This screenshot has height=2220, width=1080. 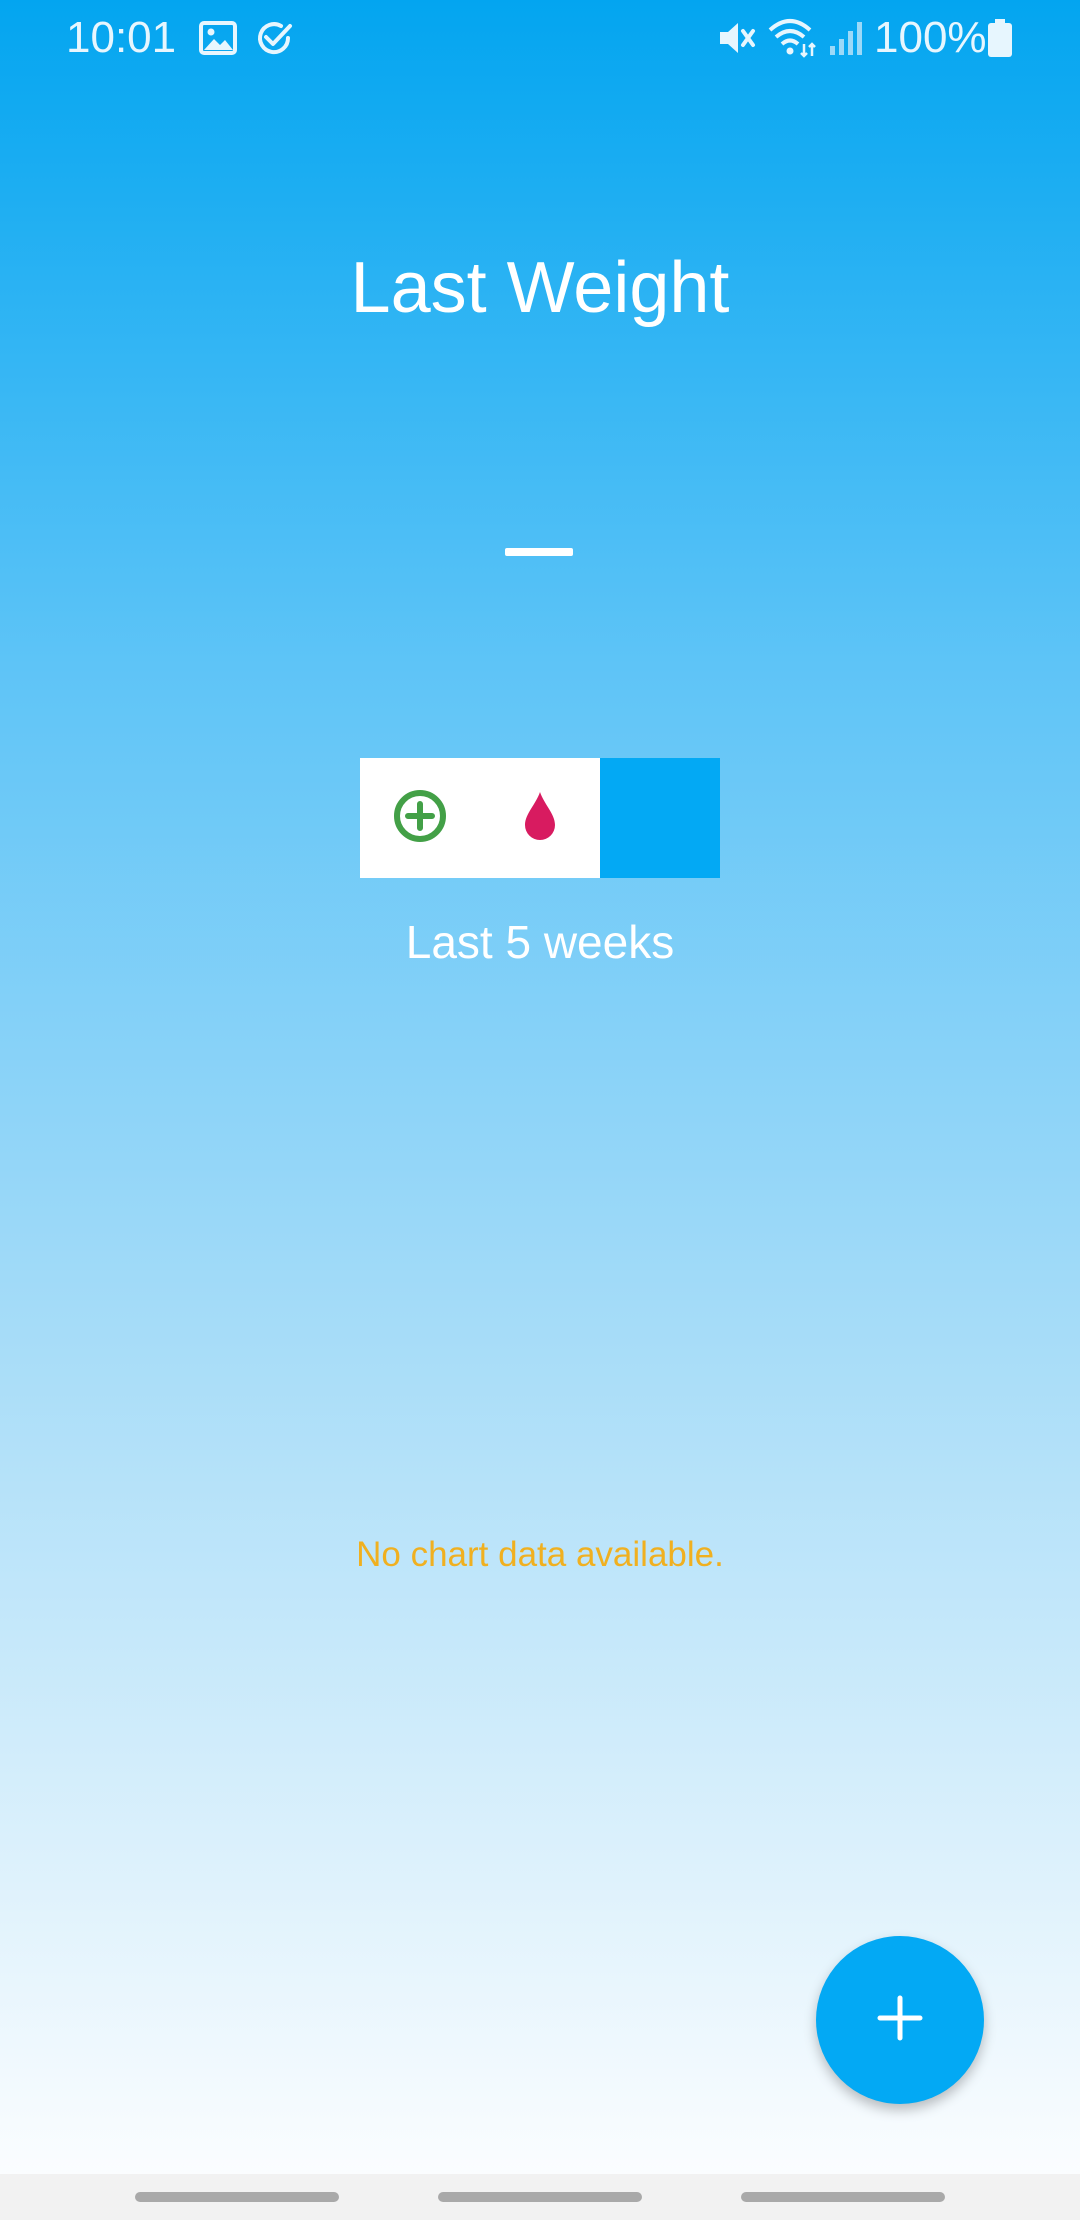 What do you see at coordinates (237, 2197) in the screenshot?
I see `nav-recents-button` at bounding box center [237, 2197].